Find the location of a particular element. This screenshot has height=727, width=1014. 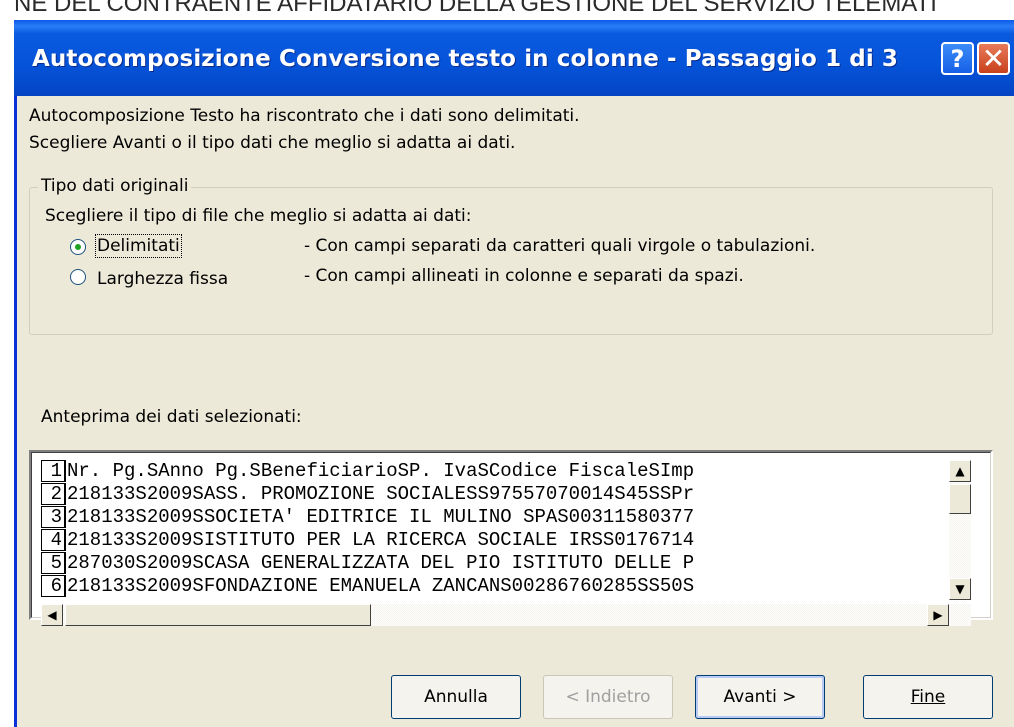

row-number: 2 is located at coordinates (53, 494).